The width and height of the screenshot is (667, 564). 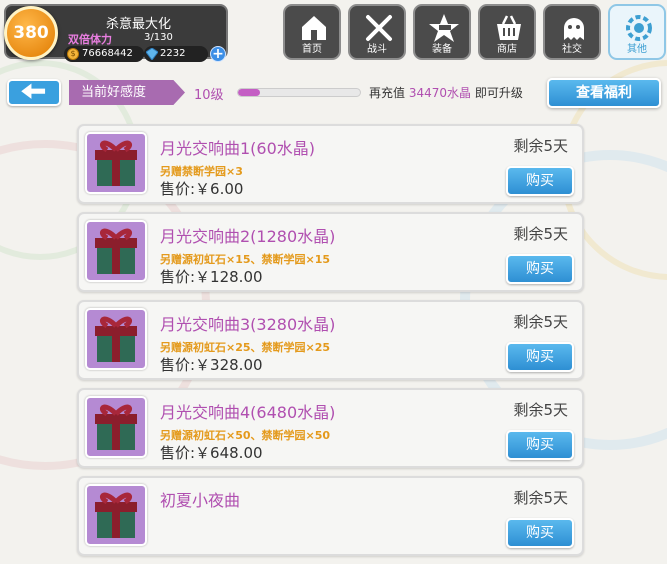 I want to click on nav-social-button: 社交, so click(x=572, y=32).